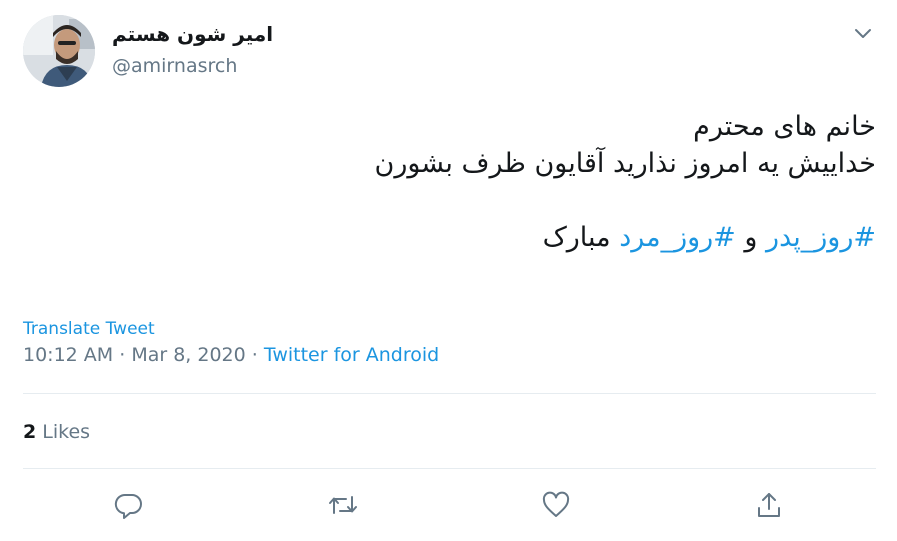 The height and width of the screenshot is (541, 897). What do you see at coordinates (625, 163) in the screenshot?
I see `tweet-line-2: خداییش یه امروز نذارید آقایون ظرف بشورن` at bounding box center [625, 163].